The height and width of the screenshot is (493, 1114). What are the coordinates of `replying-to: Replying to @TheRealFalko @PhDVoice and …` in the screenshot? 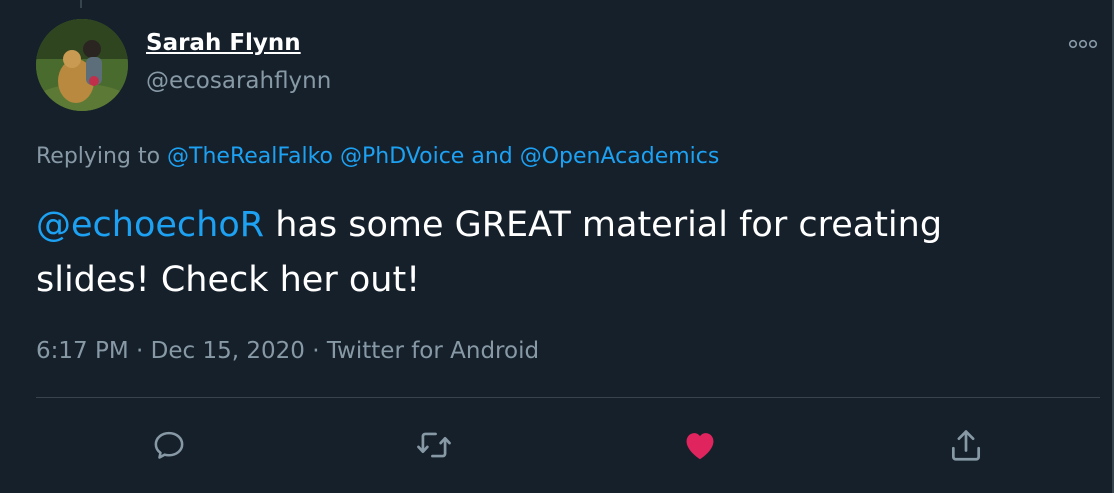 It's located at (377, 156).